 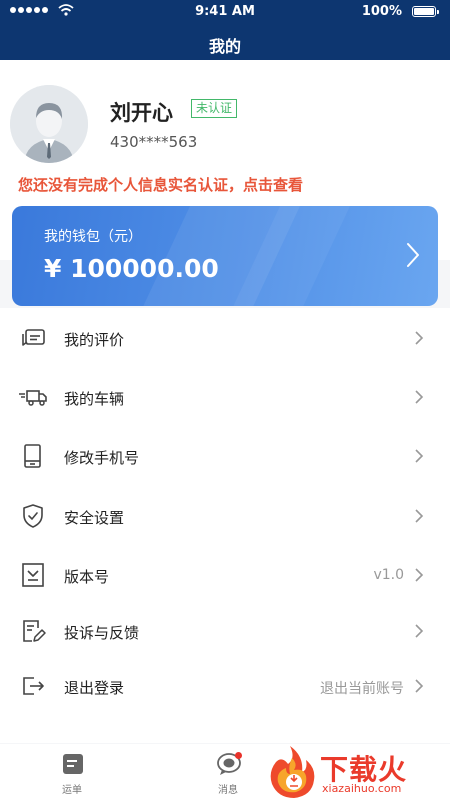 I want to click on menu-item-security-settings: 安全设置, so click(x=225, y=516).